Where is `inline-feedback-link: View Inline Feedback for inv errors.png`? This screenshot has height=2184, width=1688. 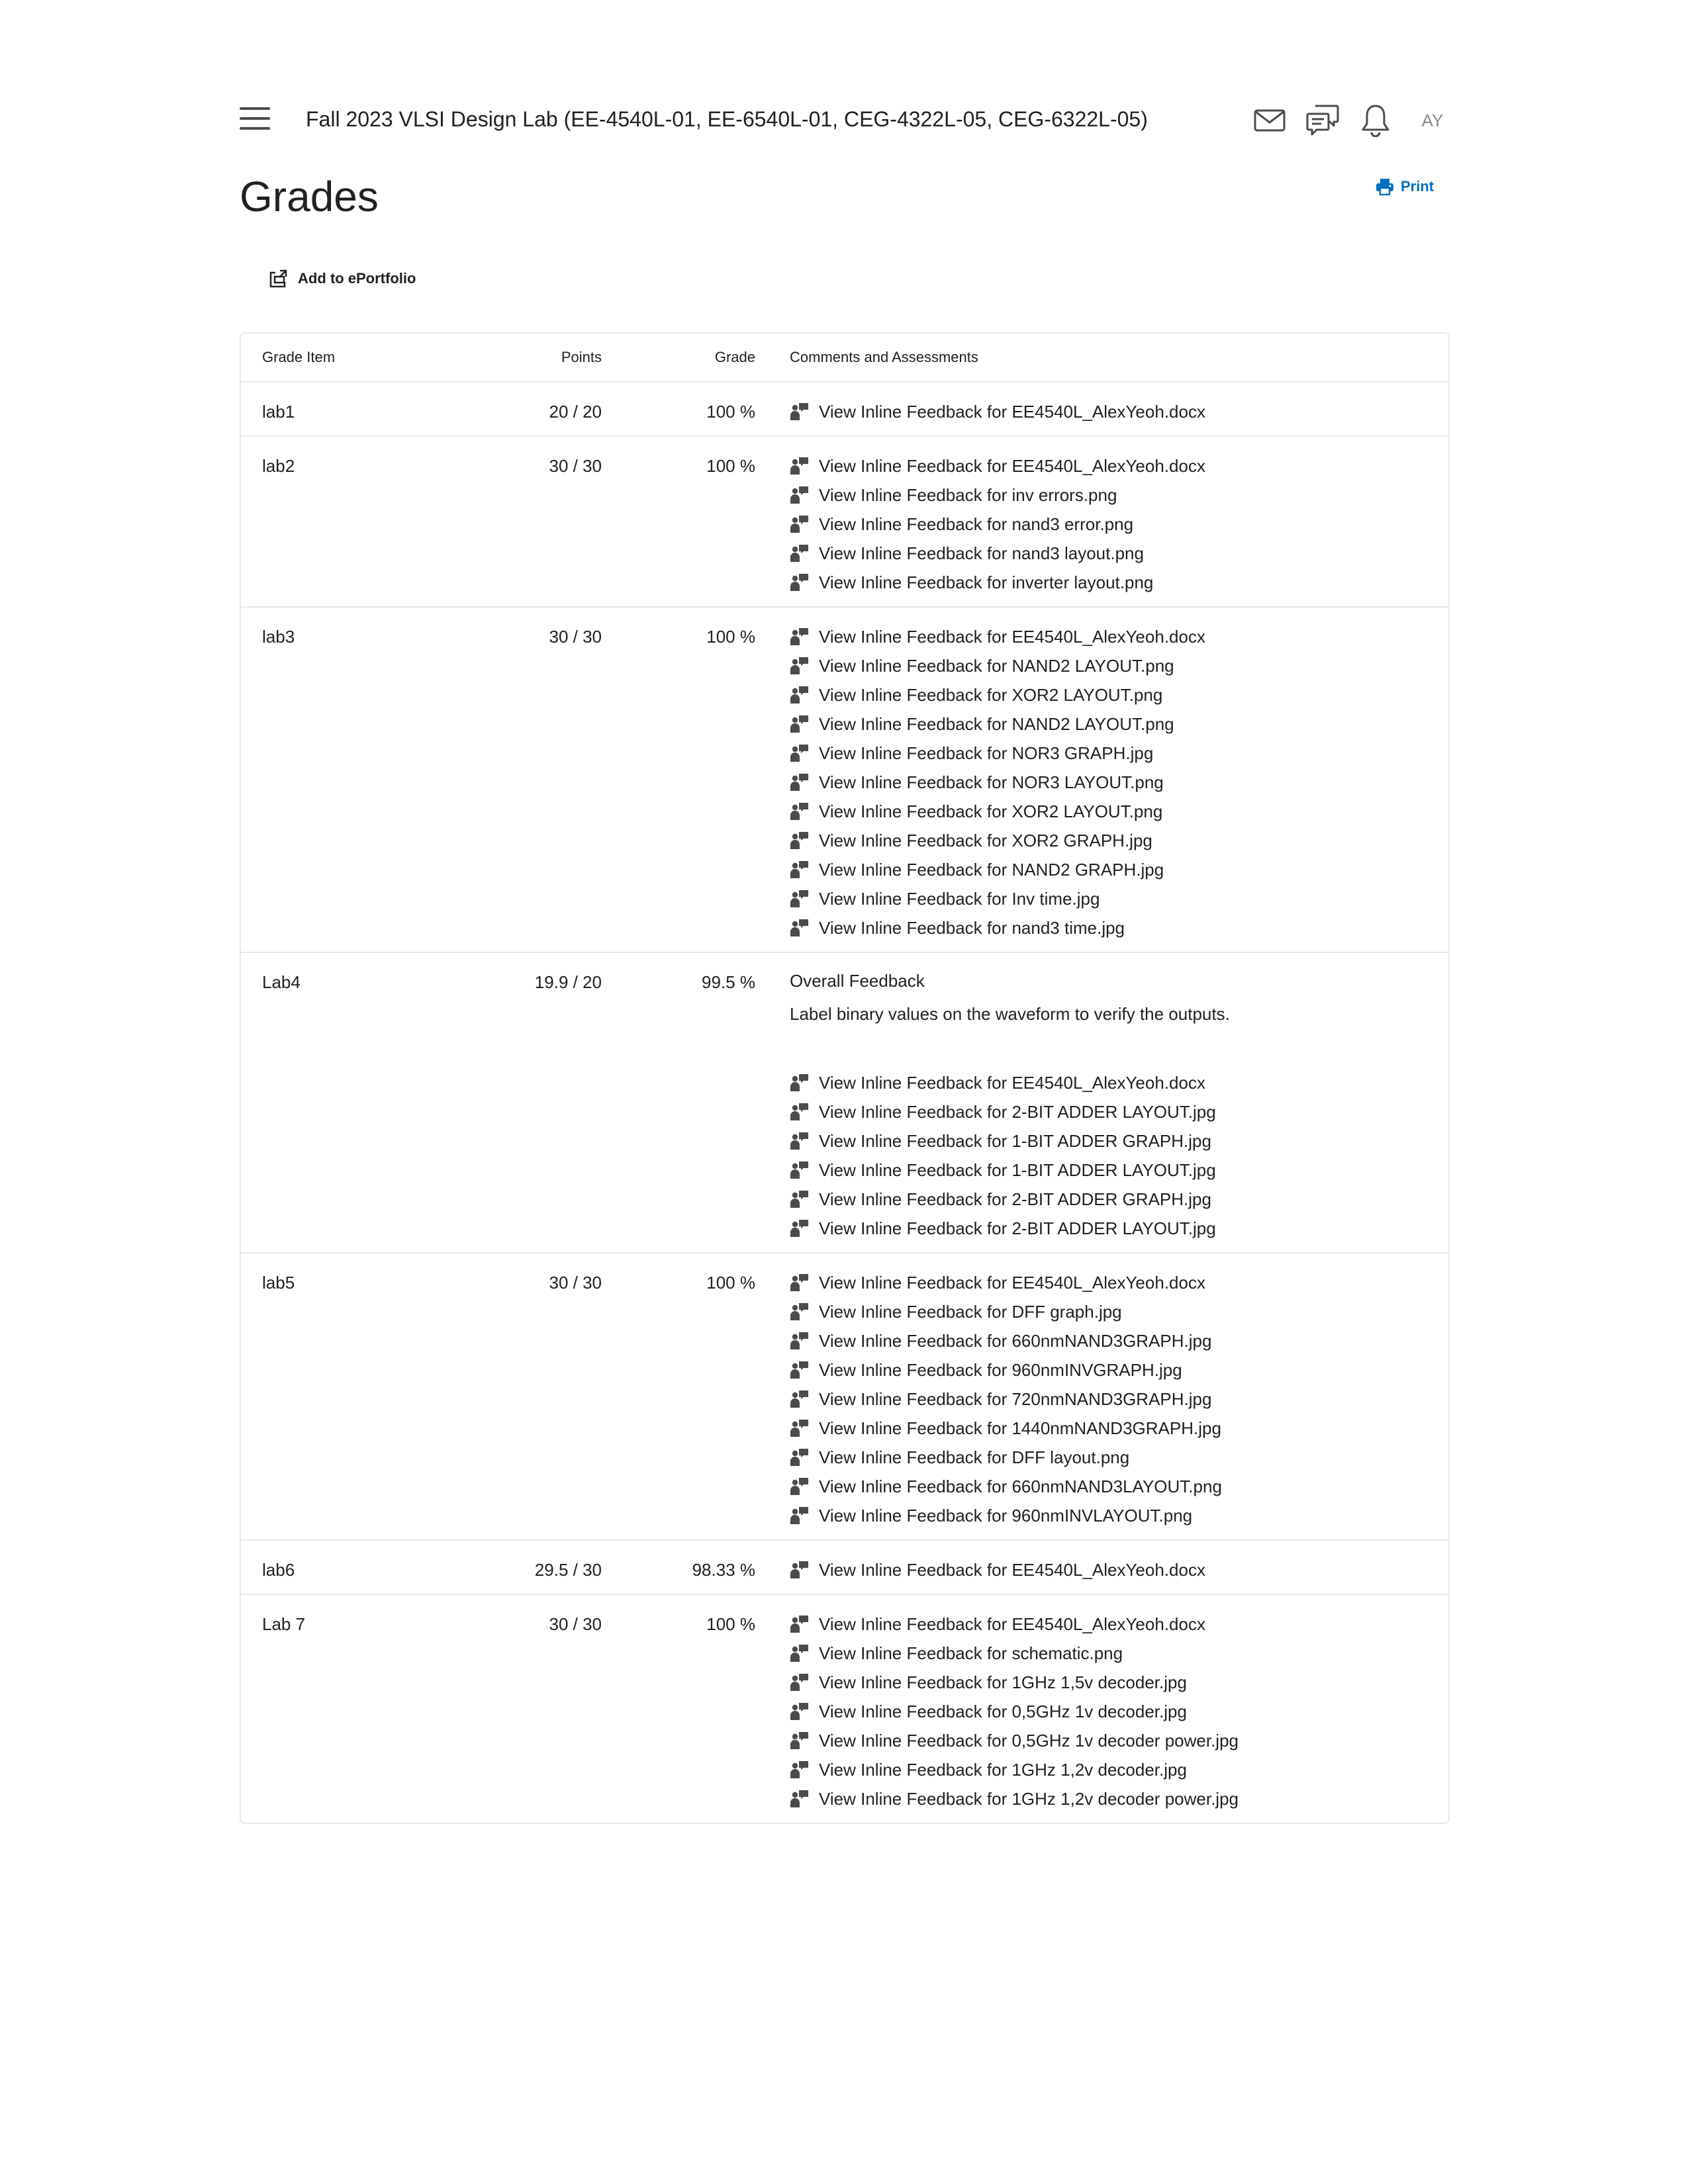
inline-feedback-link: View Inline Feedback for inv errors.png is located at coordinates (1119, 495).